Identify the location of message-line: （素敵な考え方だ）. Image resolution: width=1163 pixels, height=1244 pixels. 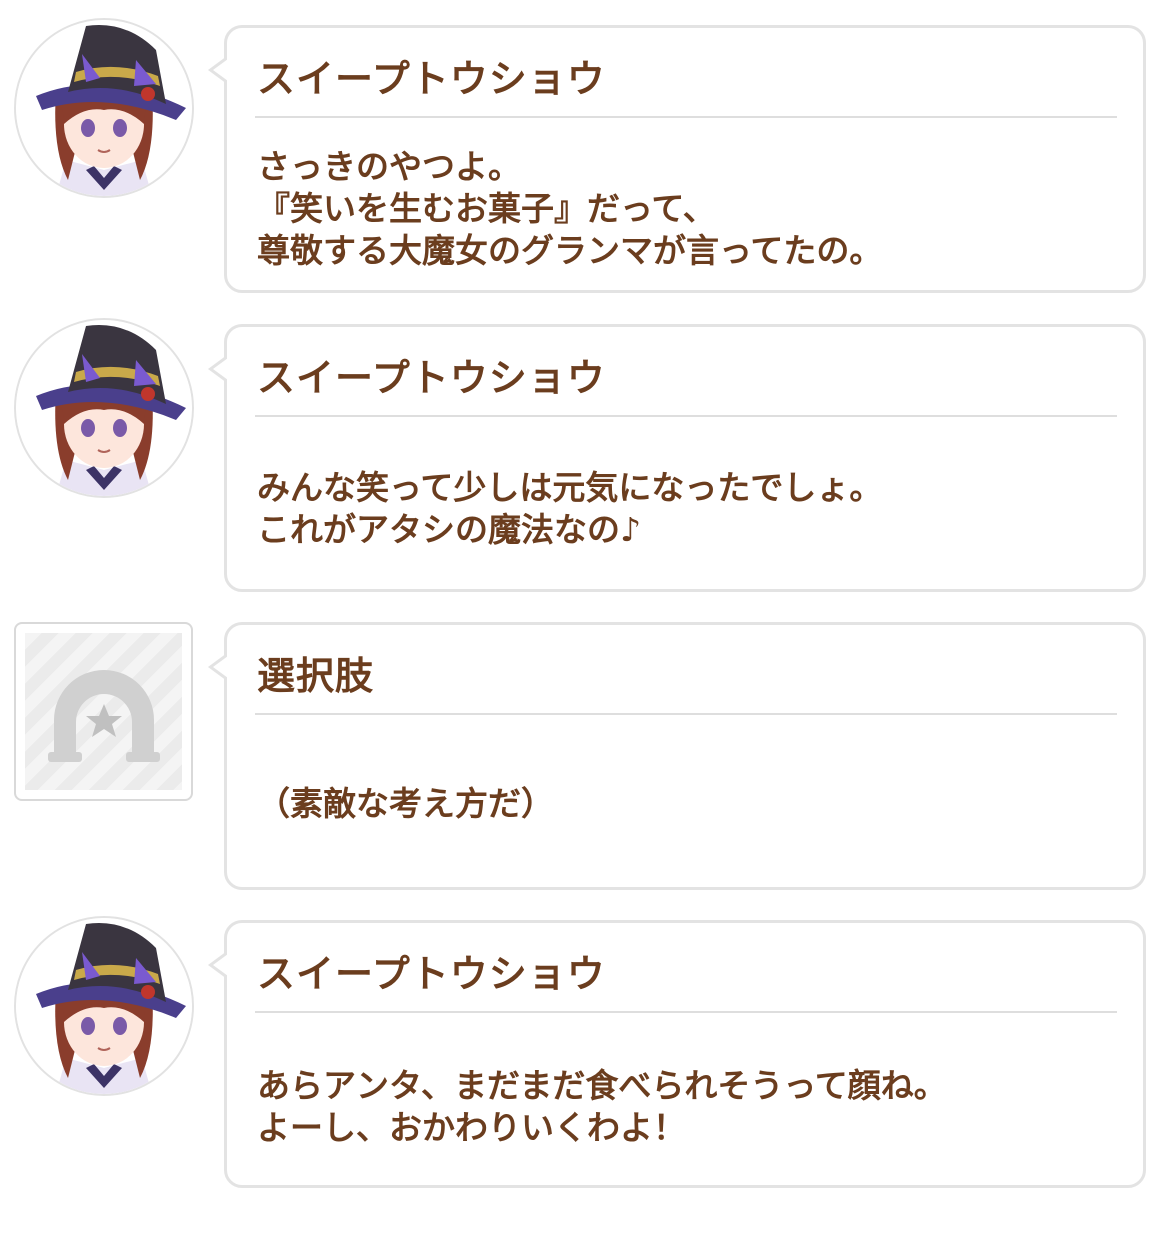
(405, 803).